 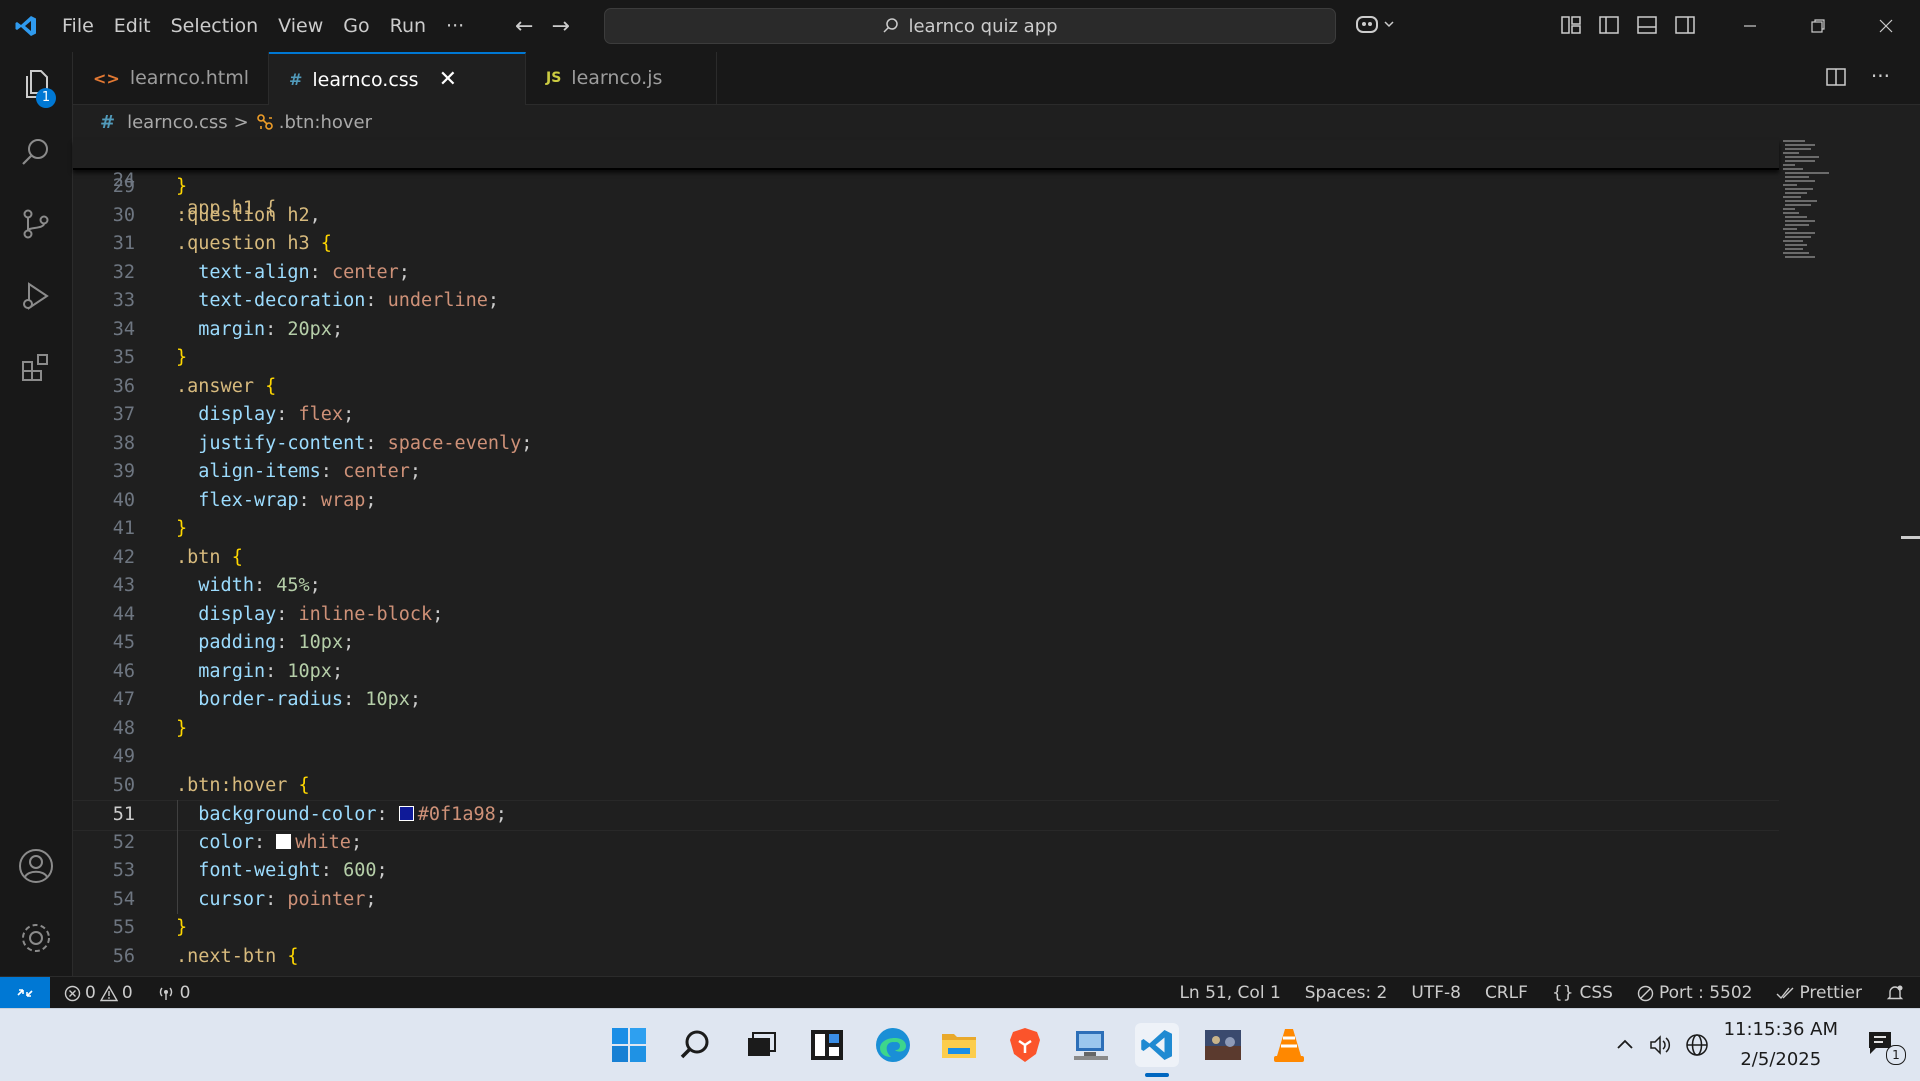 What do you see at coordinates (926, 216) in the screenshot?
I see `code-line: 30 .question h2,` at bounding box center [926, 216].